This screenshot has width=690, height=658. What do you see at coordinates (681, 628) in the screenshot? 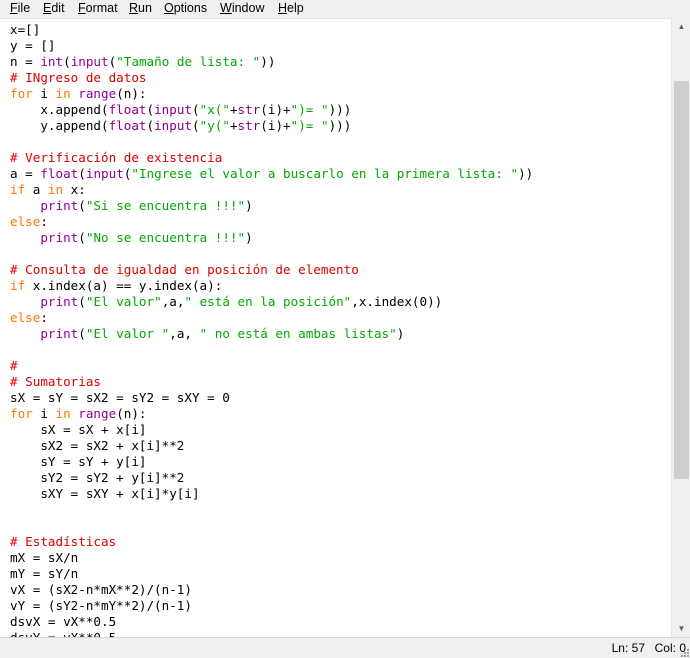
I see `scroll-down-arrow-icon: ▼` at bounding box center [681, 628].